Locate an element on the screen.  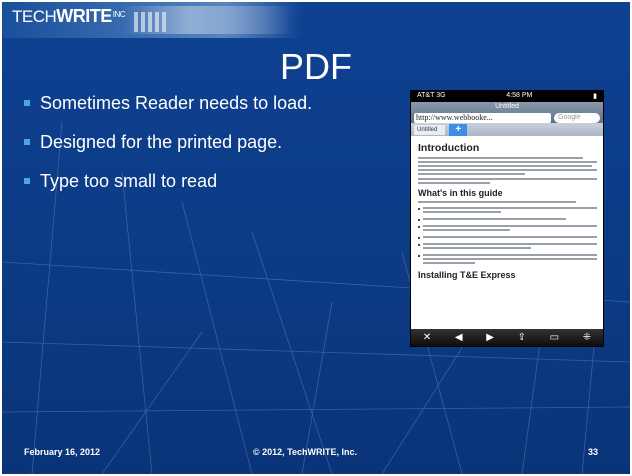
phone-status-bar: AT&T 3G 4:58 PM ▮ is located at coordinates (507, 96).